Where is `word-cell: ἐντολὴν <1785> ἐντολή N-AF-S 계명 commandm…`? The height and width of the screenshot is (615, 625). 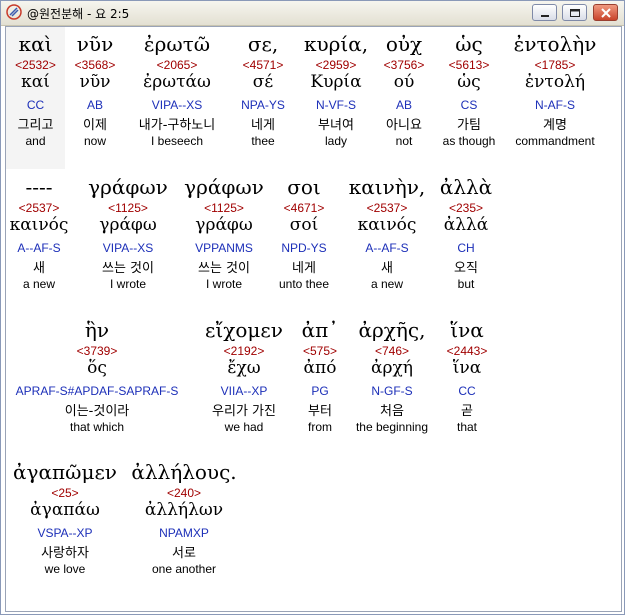 word-cell: ἐντολὴν <1785> ἐντολή N-AF-S 계명 commandm… is located at coordinates (555, 99).